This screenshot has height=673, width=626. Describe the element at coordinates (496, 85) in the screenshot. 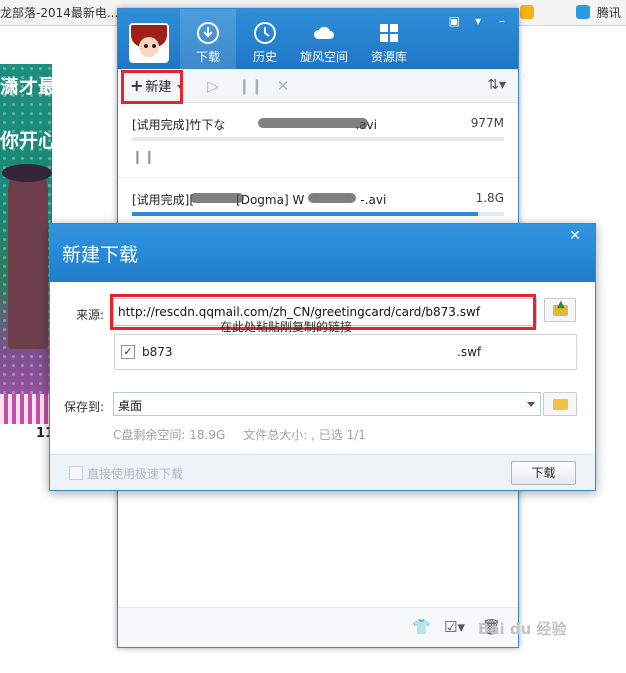

I see `sort-button: ⇅▾` at that location.